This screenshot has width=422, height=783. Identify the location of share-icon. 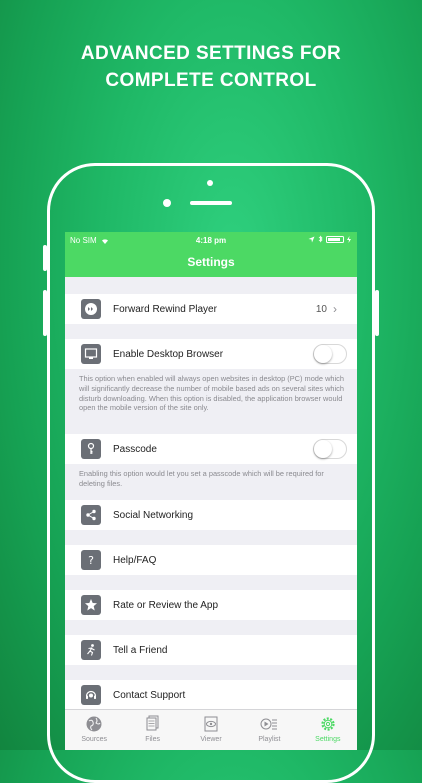
(91, 515).